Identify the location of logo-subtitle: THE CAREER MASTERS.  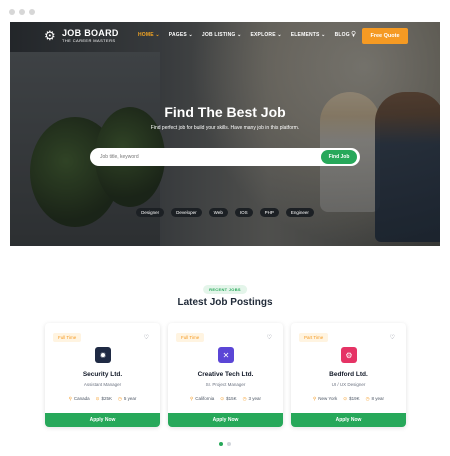
(89, 40).